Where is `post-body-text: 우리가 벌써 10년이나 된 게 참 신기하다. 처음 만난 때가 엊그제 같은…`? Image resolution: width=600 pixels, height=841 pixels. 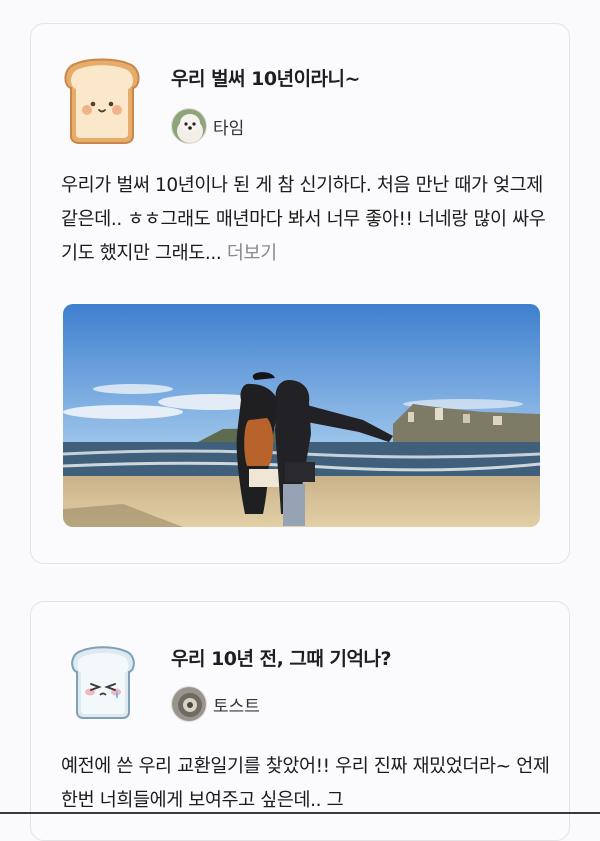
post-body-text: 우리가 벌써 10년이나 된 게 참 신기하다. 처음 만난 때가 엊그제 같은… is located at coordinates (303, 219).